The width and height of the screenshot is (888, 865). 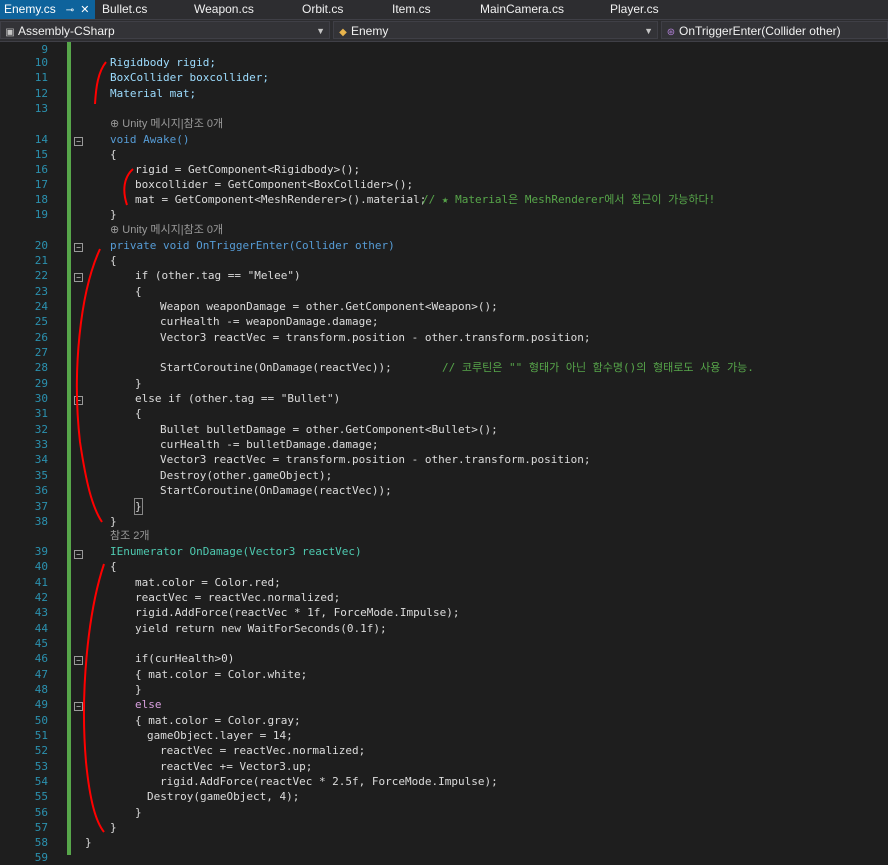 What do you see at coordinates (78, 554) in the screenshot?
I see `collapse-toggle-ondamage: −` at bounding box center [78, 554].